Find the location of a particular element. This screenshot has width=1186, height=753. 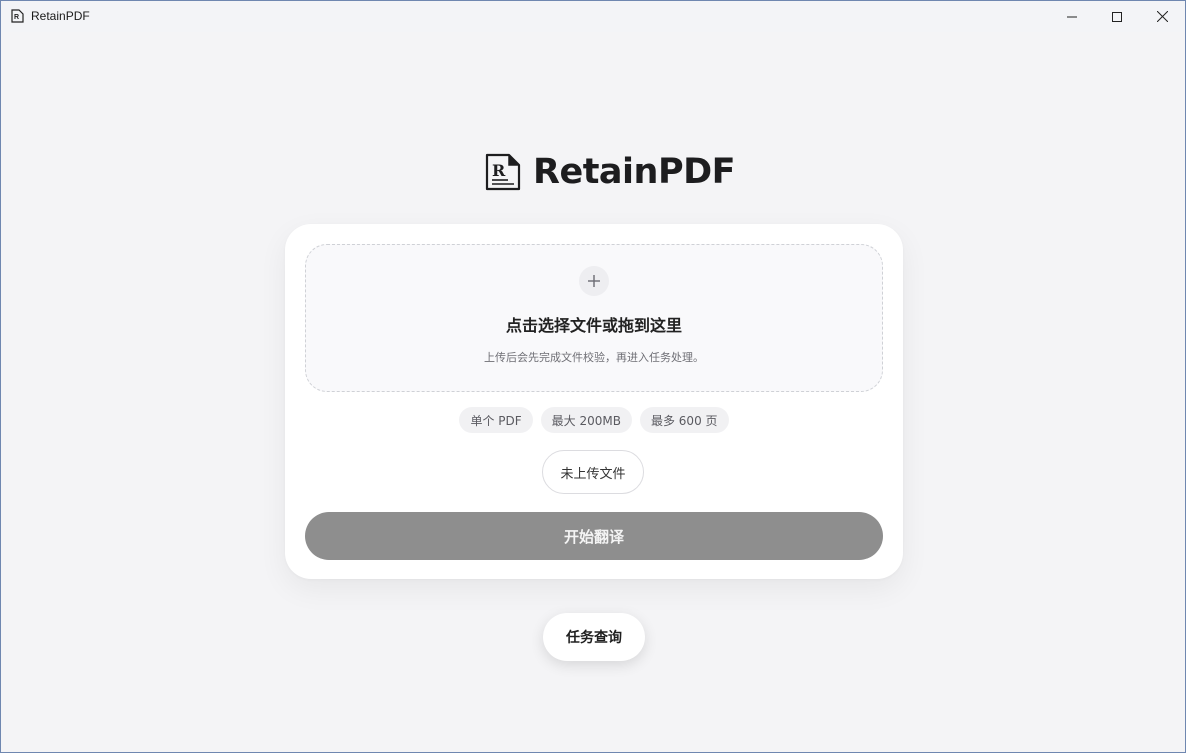

window-title: RetainPDF is located at coordinates (60, 16).